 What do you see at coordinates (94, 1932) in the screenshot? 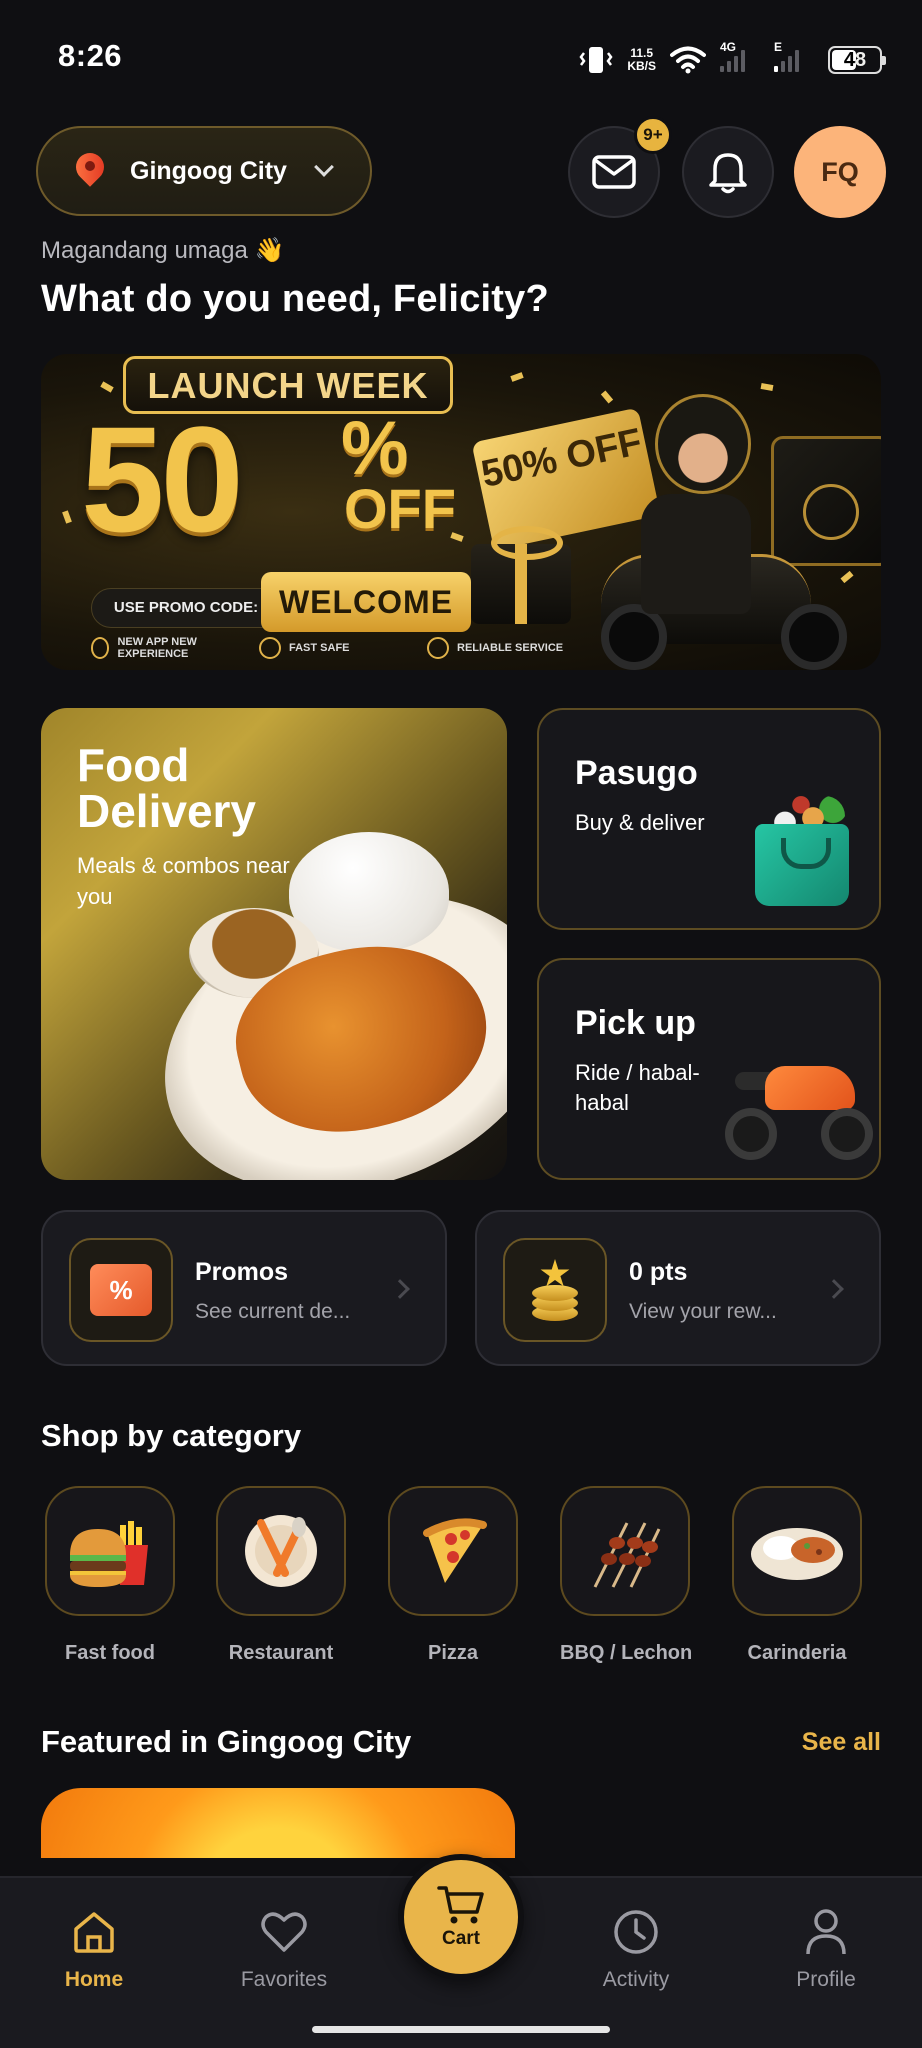
I see `home-icon` at bounding box center [94, 1932].